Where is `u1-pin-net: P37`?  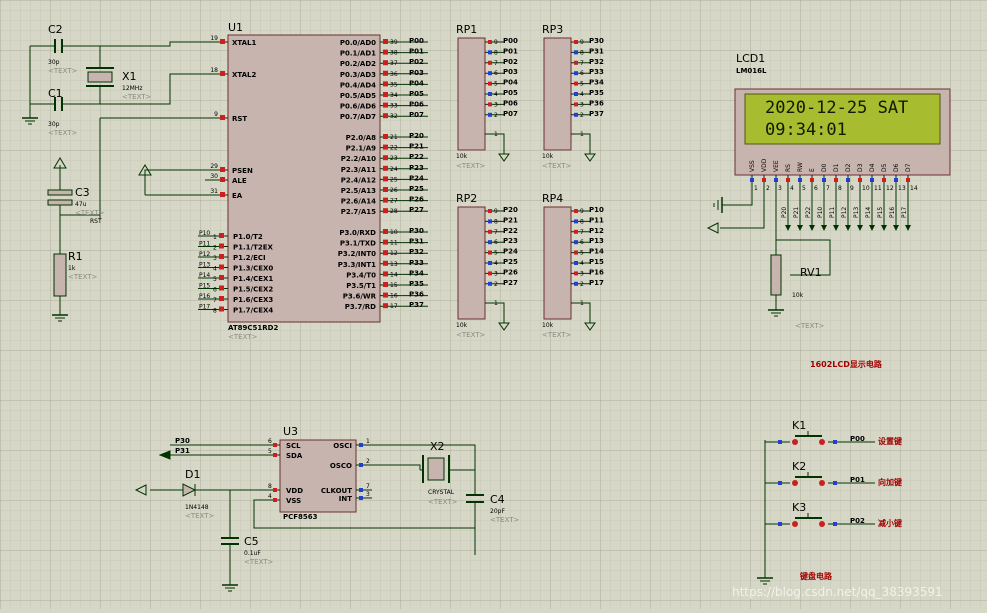 u1-pin-net: P37 is located at coordinates (416, 305).